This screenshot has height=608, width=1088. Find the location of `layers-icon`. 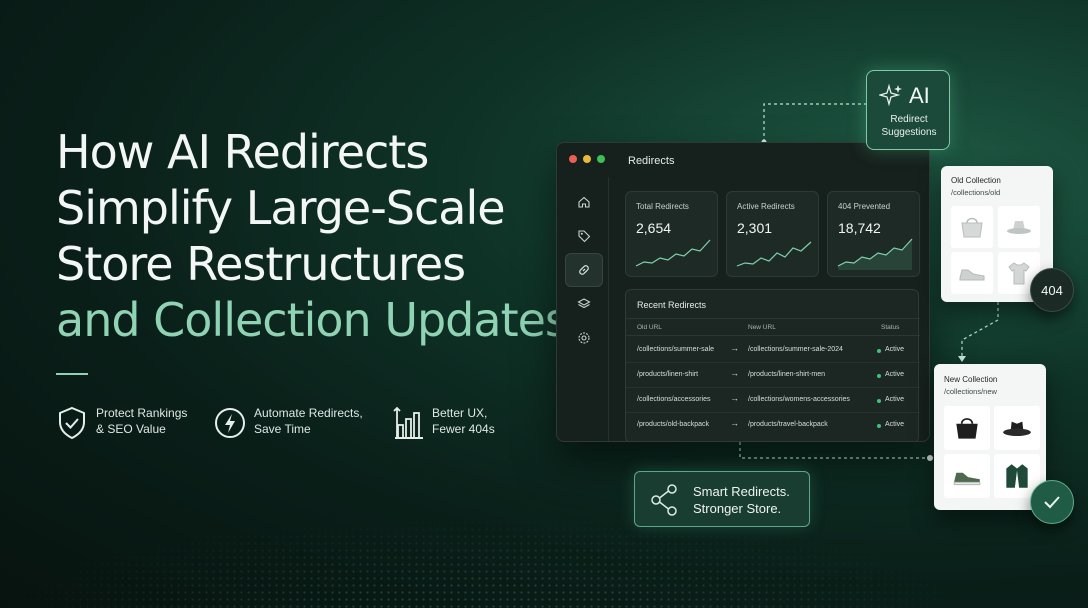

layers-icon is located at coordinates (584, 303).